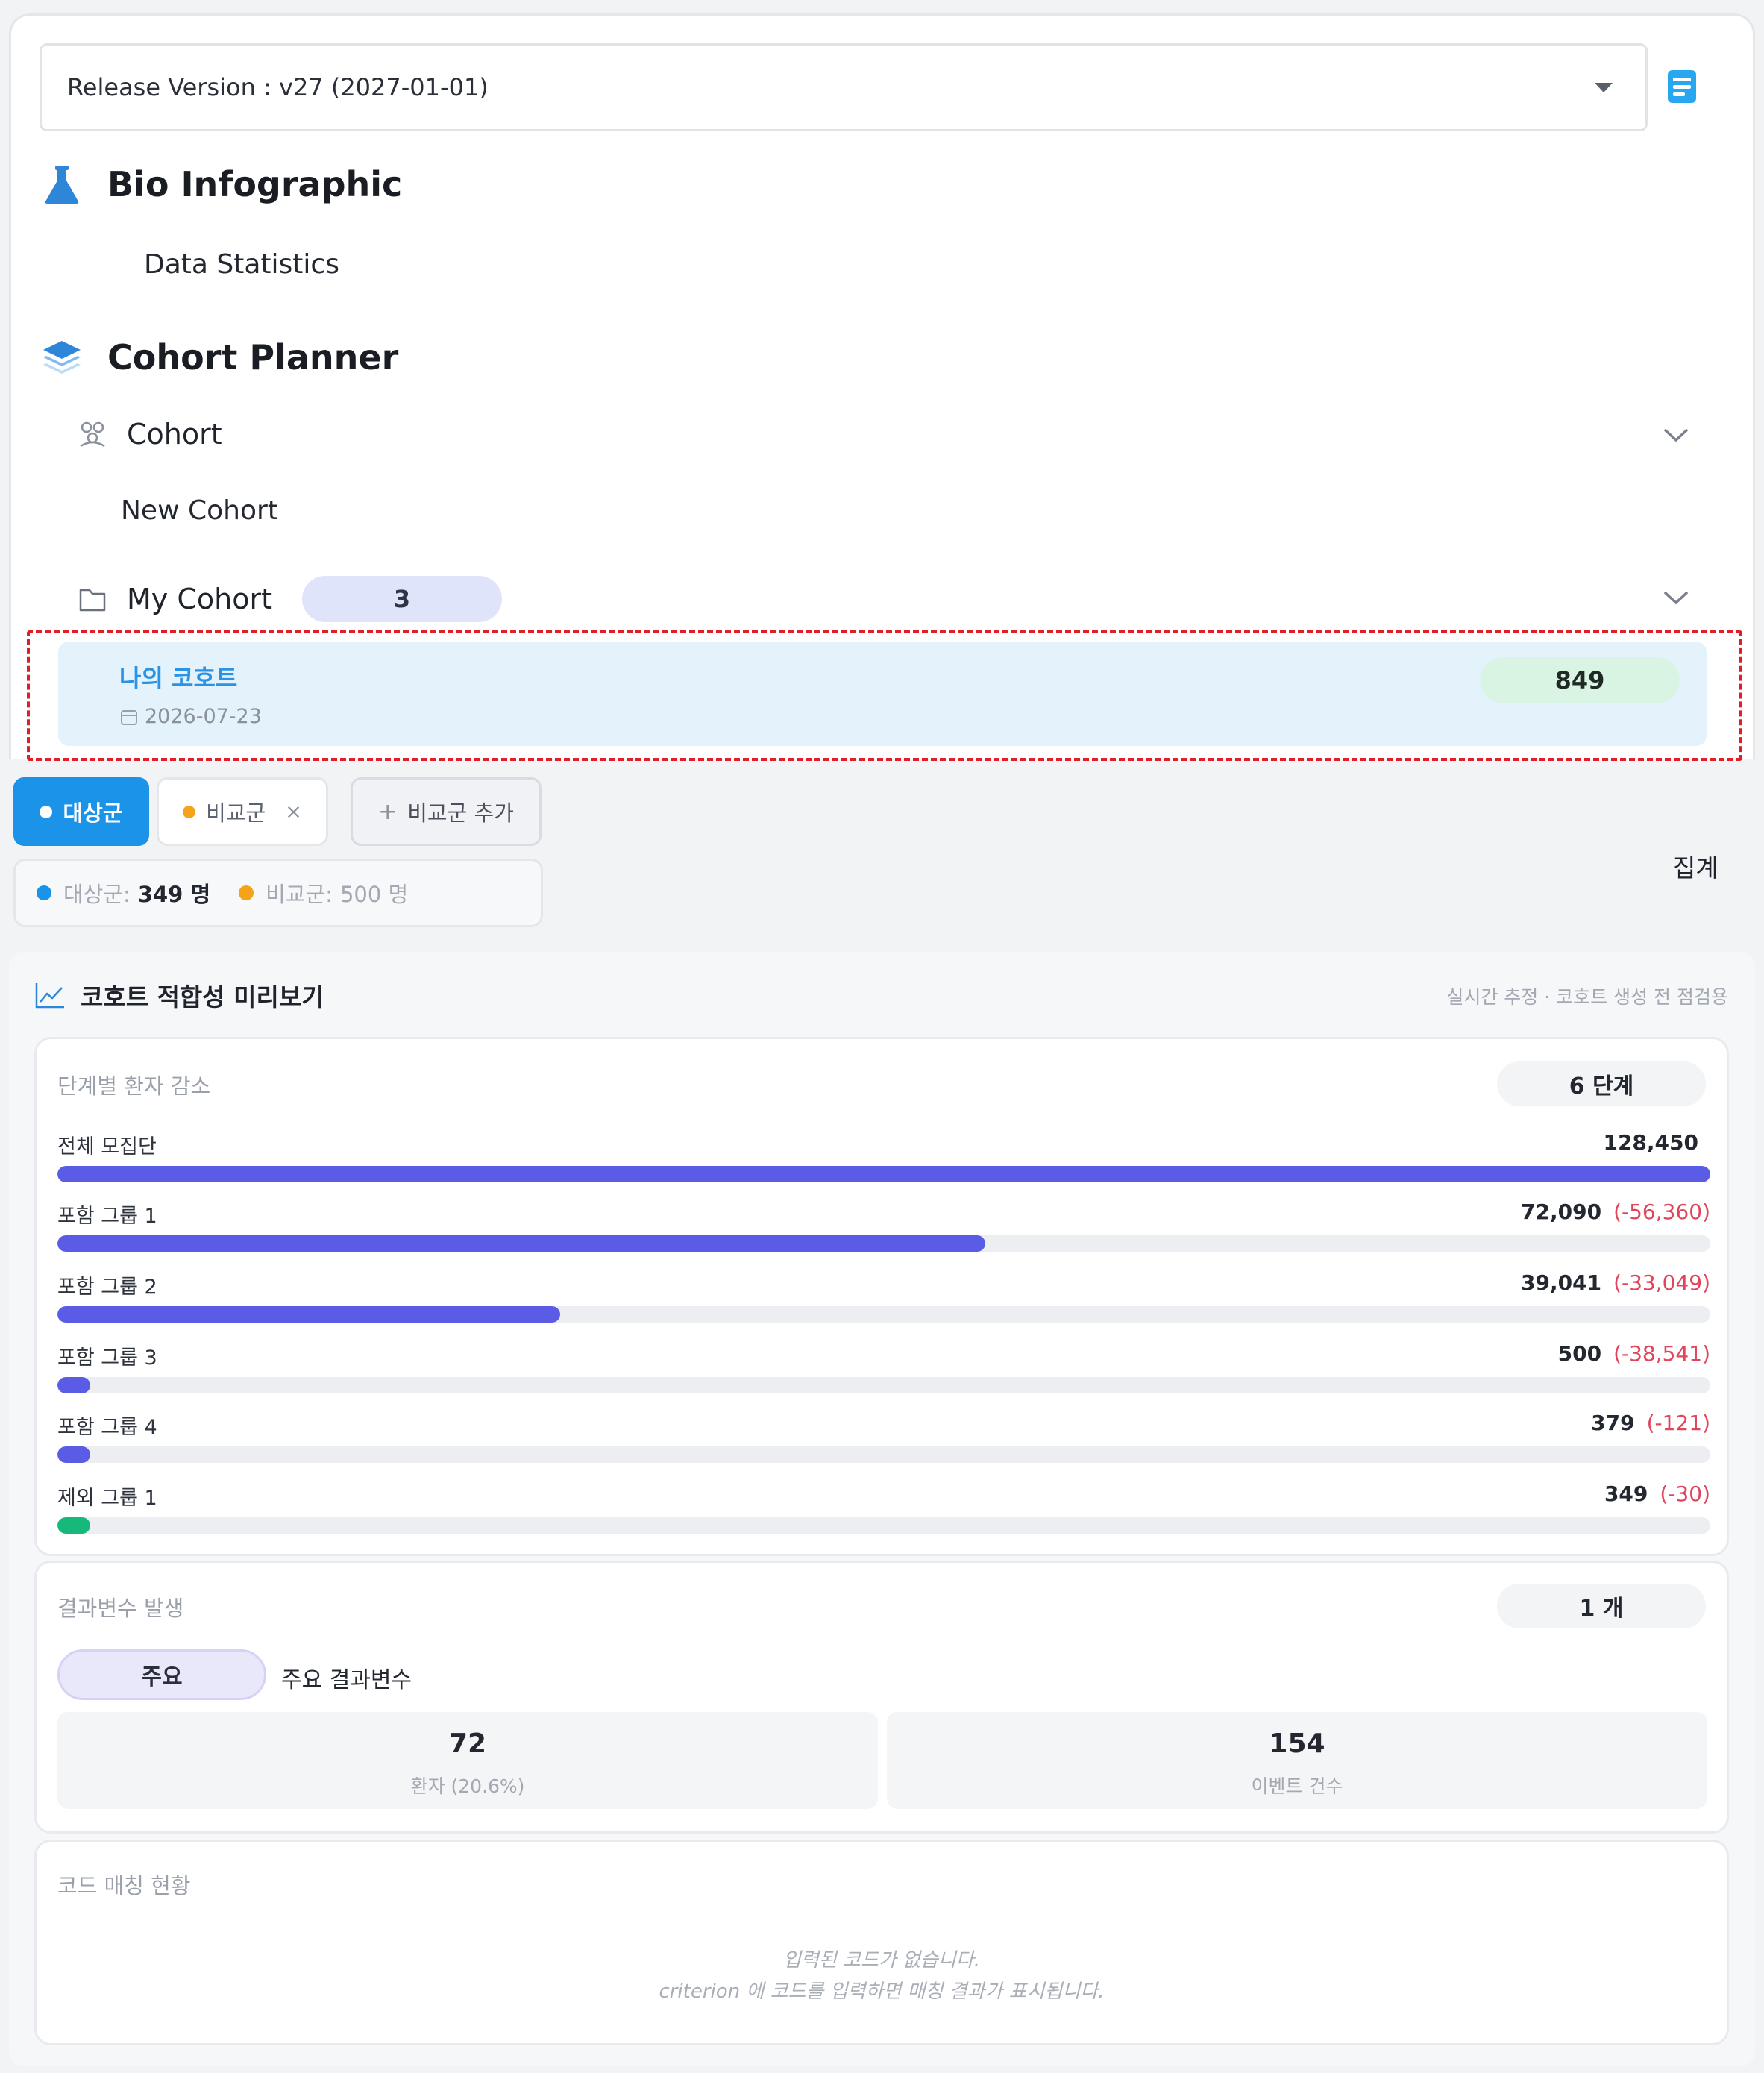 This screenshot has width=1764, height=2073. I want to click on tab-compare-group: 비교군 ×, so click(242, 811).